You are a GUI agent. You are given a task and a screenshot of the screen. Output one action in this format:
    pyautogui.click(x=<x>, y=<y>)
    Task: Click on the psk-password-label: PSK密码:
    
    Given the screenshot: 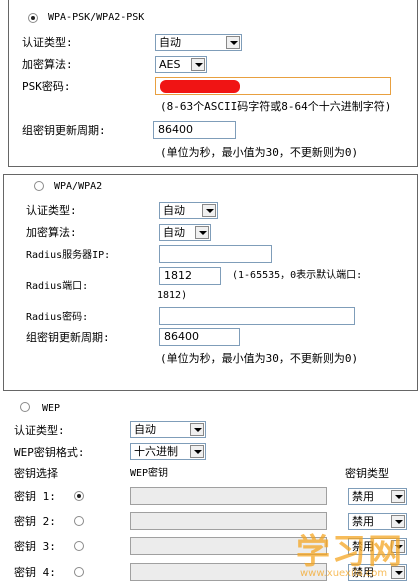 What is the action you would take?
    pyautogui.click(x=46, y=86)
    